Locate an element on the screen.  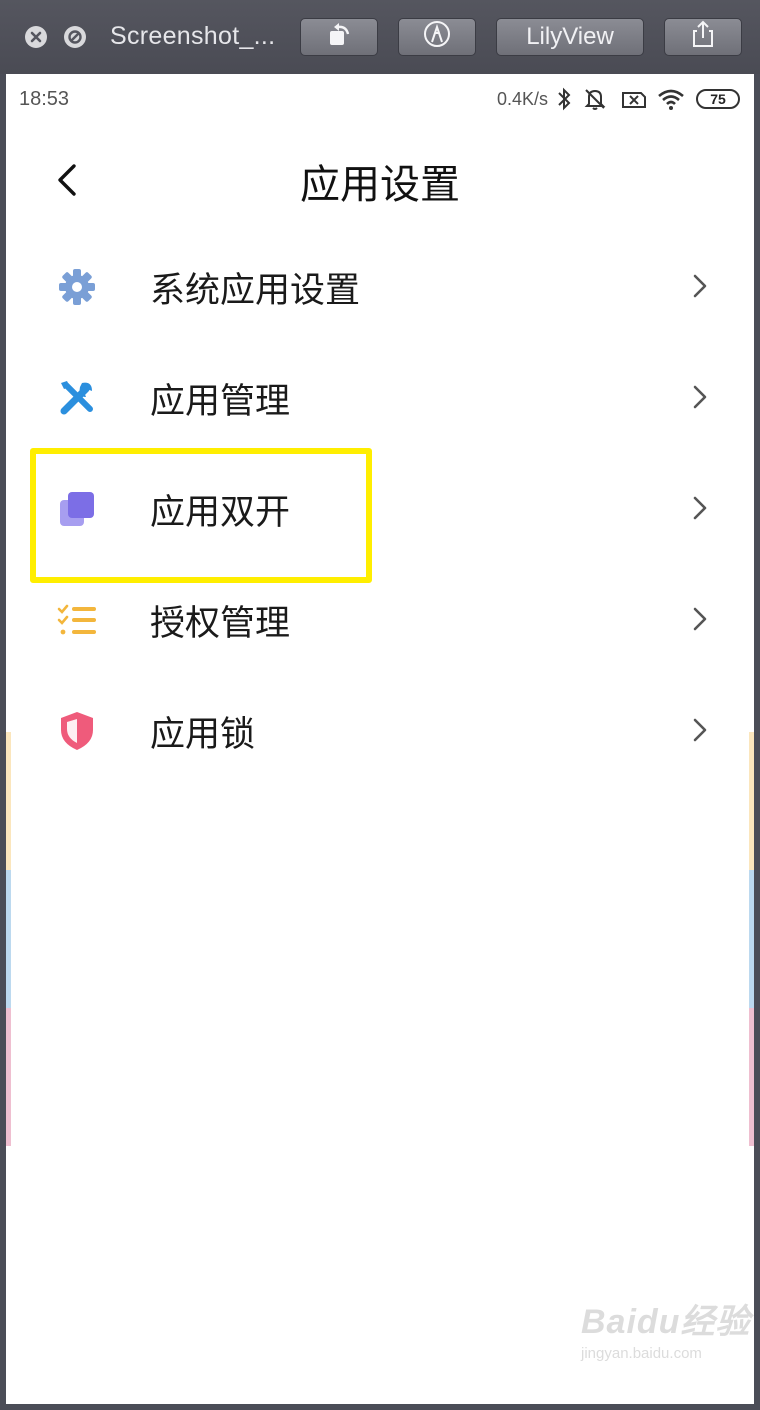
page-title: 应用设置 is located at coordinates (380, 185).